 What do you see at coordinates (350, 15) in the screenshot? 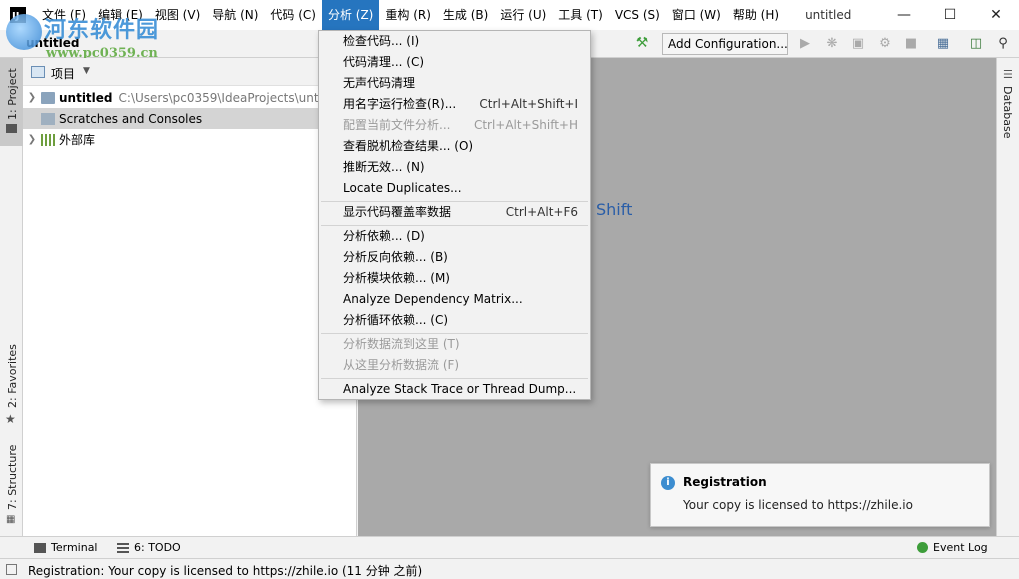
I see `menu-analyze: 分析 (Z)` at bounding box center [350, 15].